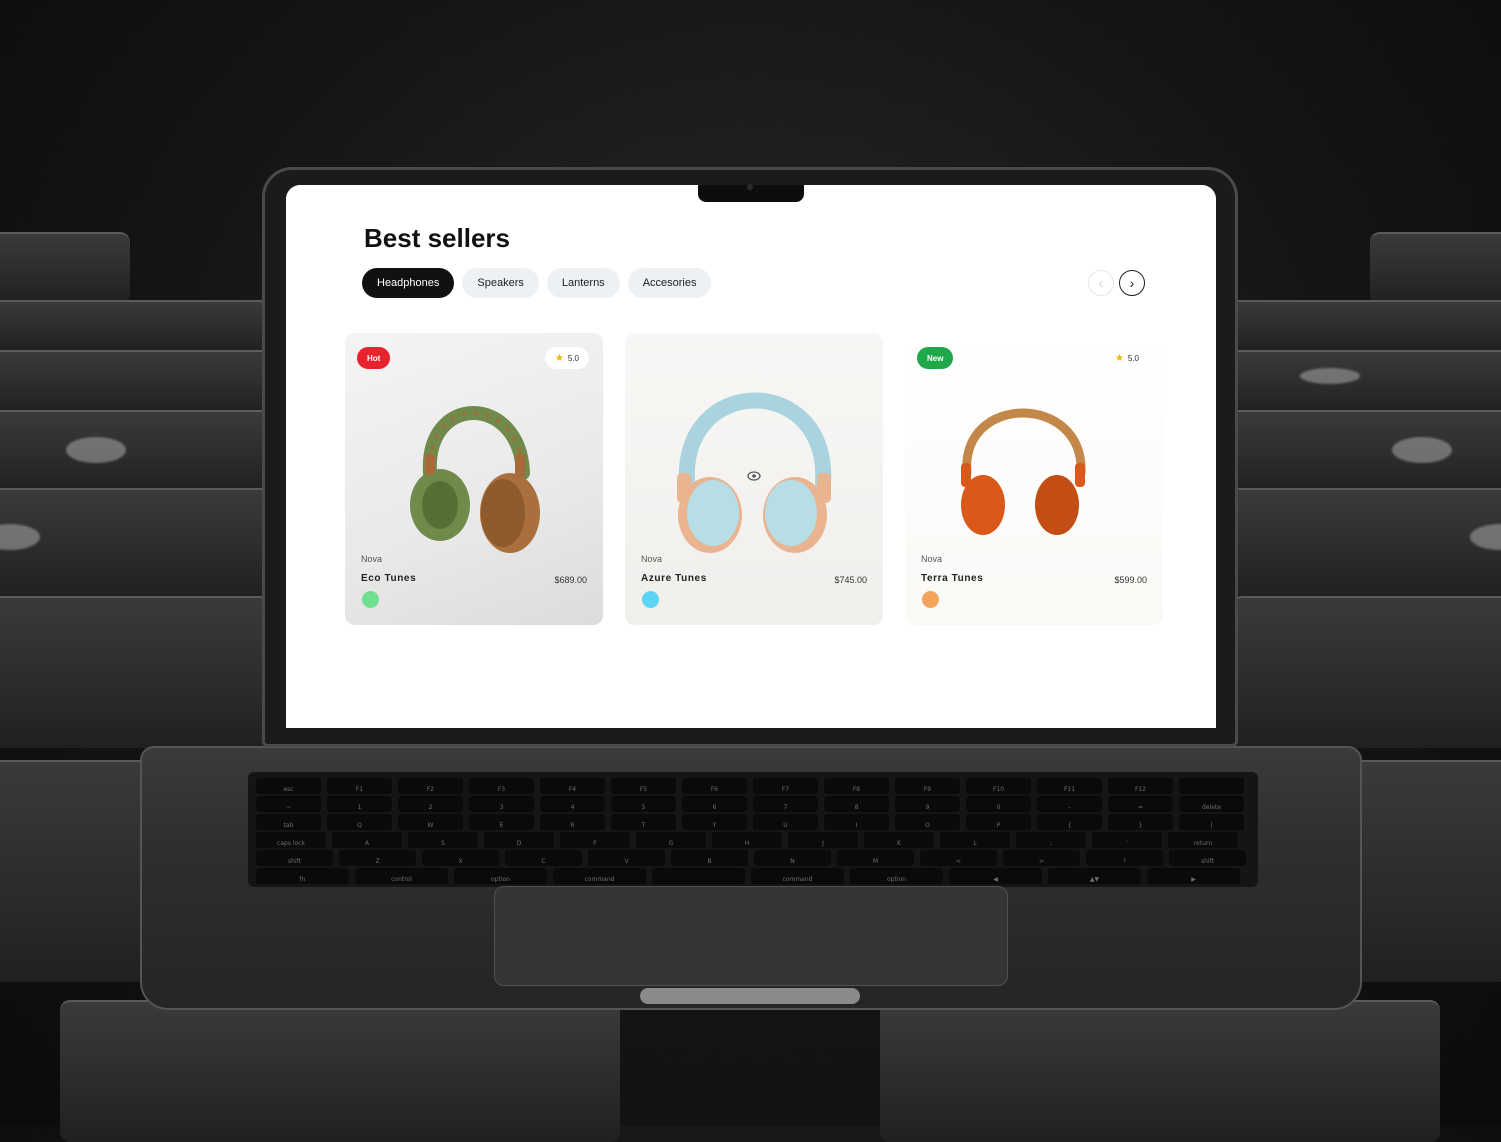 The image size is (1501, 1142). I want to click on keyboard-key: ', so click(1127, 840).